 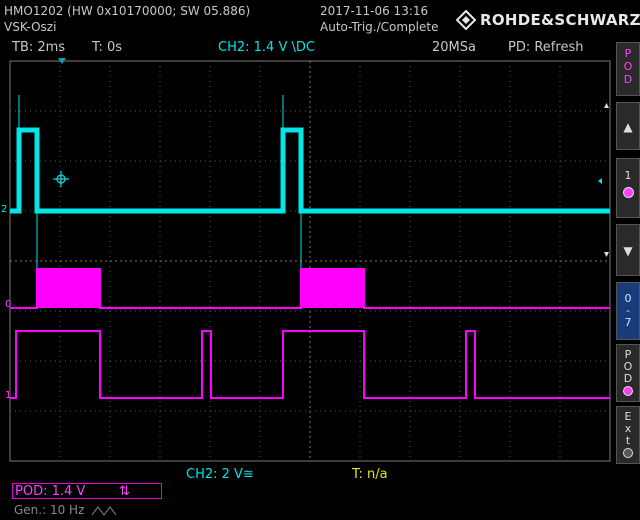 What do you see at coordinates (374, 11) in the screenshot?
I see `datetime: 2017-11-06 13:16` at bounding box center [374, 11].